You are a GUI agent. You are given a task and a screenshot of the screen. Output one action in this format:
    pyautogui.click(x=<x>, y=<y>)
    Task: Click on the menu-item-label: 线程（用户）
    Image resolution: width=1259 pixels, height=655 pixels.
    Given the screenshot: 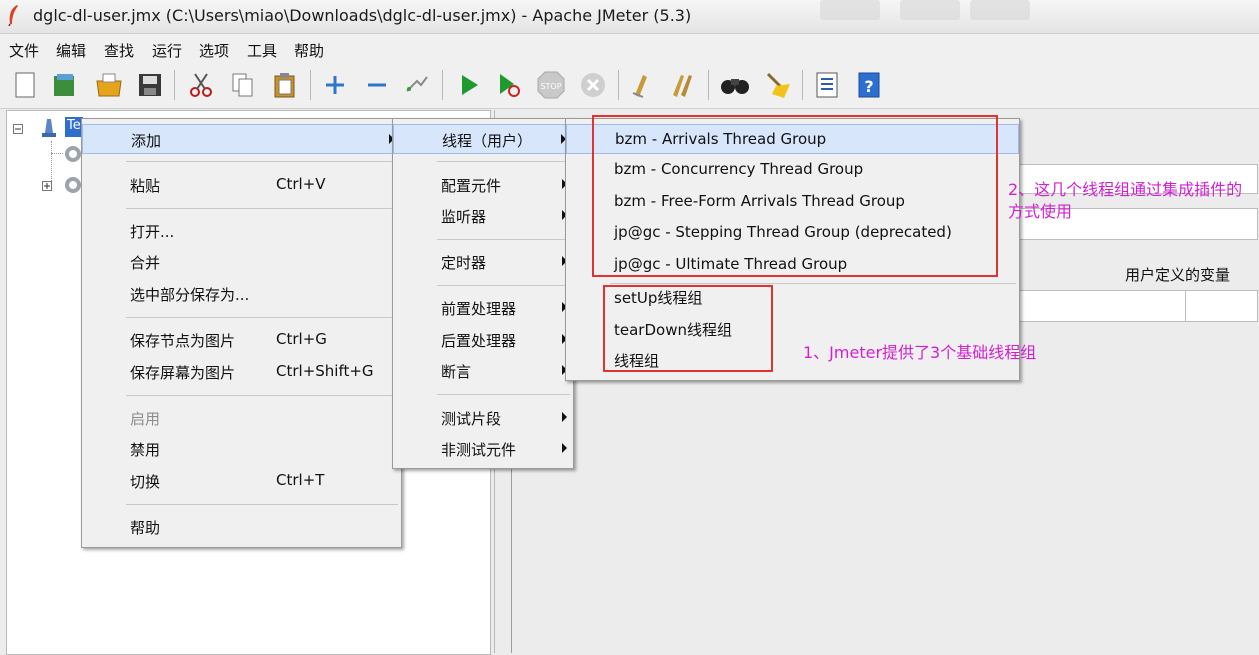 What is the action you would take?
    pyautogui.click(x=487, y=141)
    